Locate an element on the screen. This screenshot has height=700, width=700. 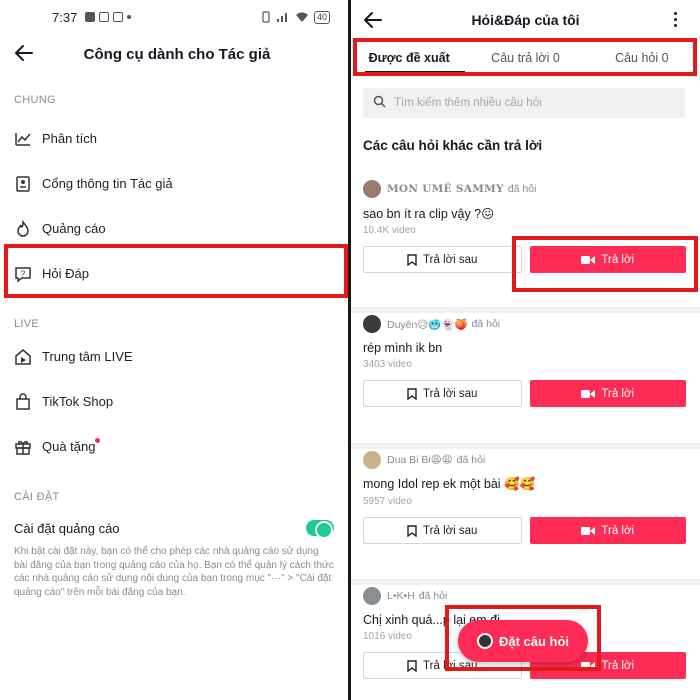
video-count: 5957 video is located at coordinates (387, 501).